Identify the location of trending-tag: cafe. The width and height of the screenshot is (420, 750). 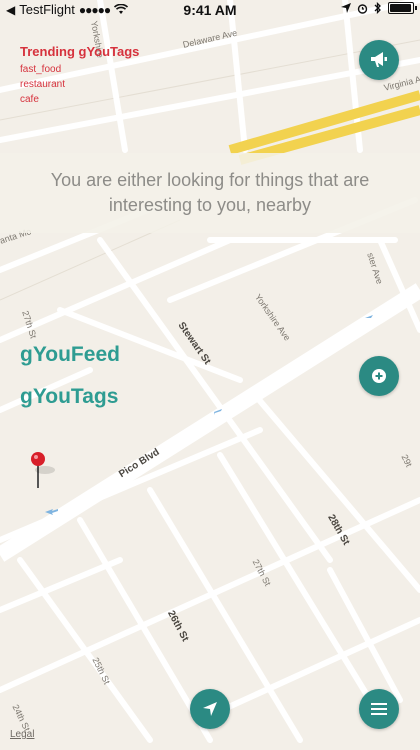
(79, 99).